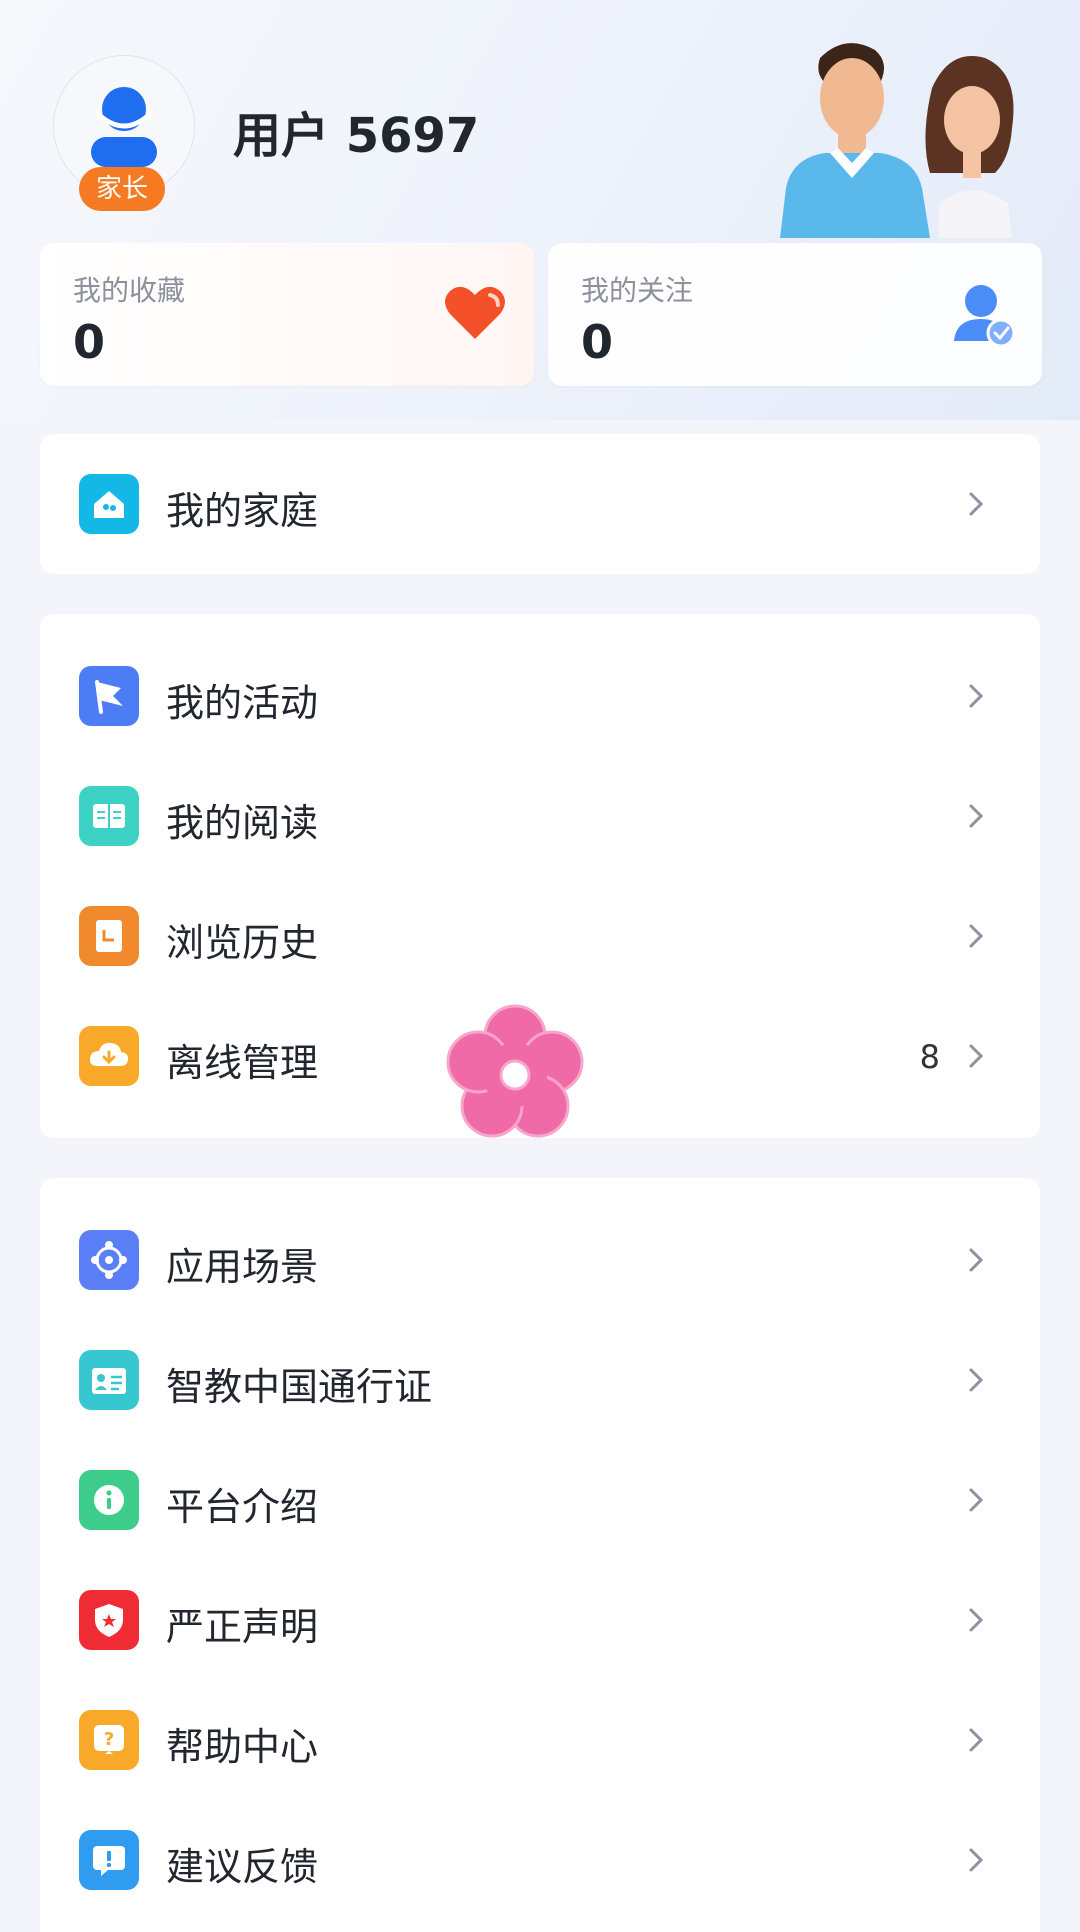  What do you see at coordinates (540, 1860) in the screenshot?
I see `menu-item-feedback: 建议反馈` at bounding box center [540, 1860].